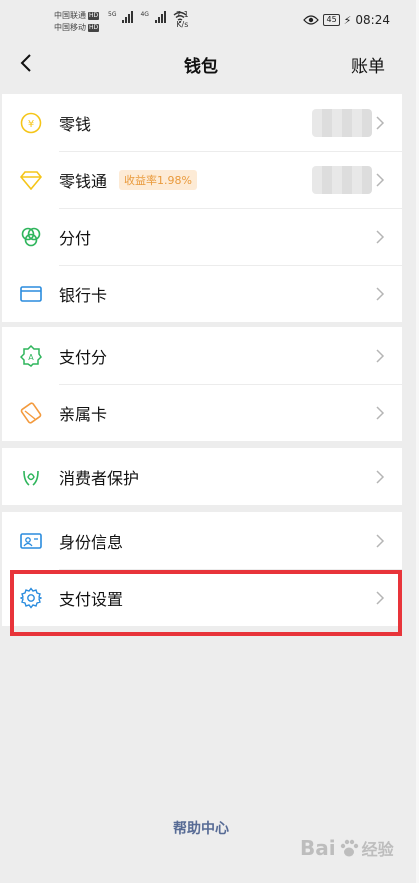 This screenshot has width=419, height=883. I want to click on charging-icon: ⚡, so click(347, 20).